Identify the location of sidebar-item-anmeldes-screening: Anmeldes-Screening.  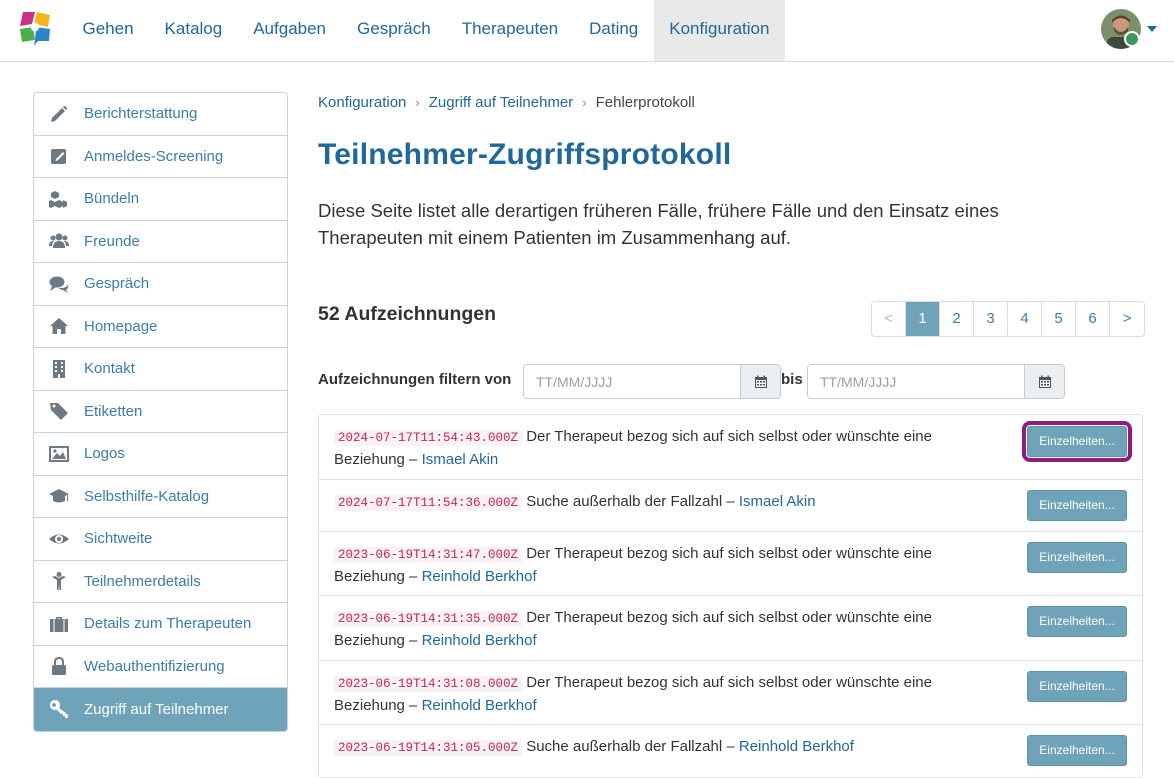
(160, 157).